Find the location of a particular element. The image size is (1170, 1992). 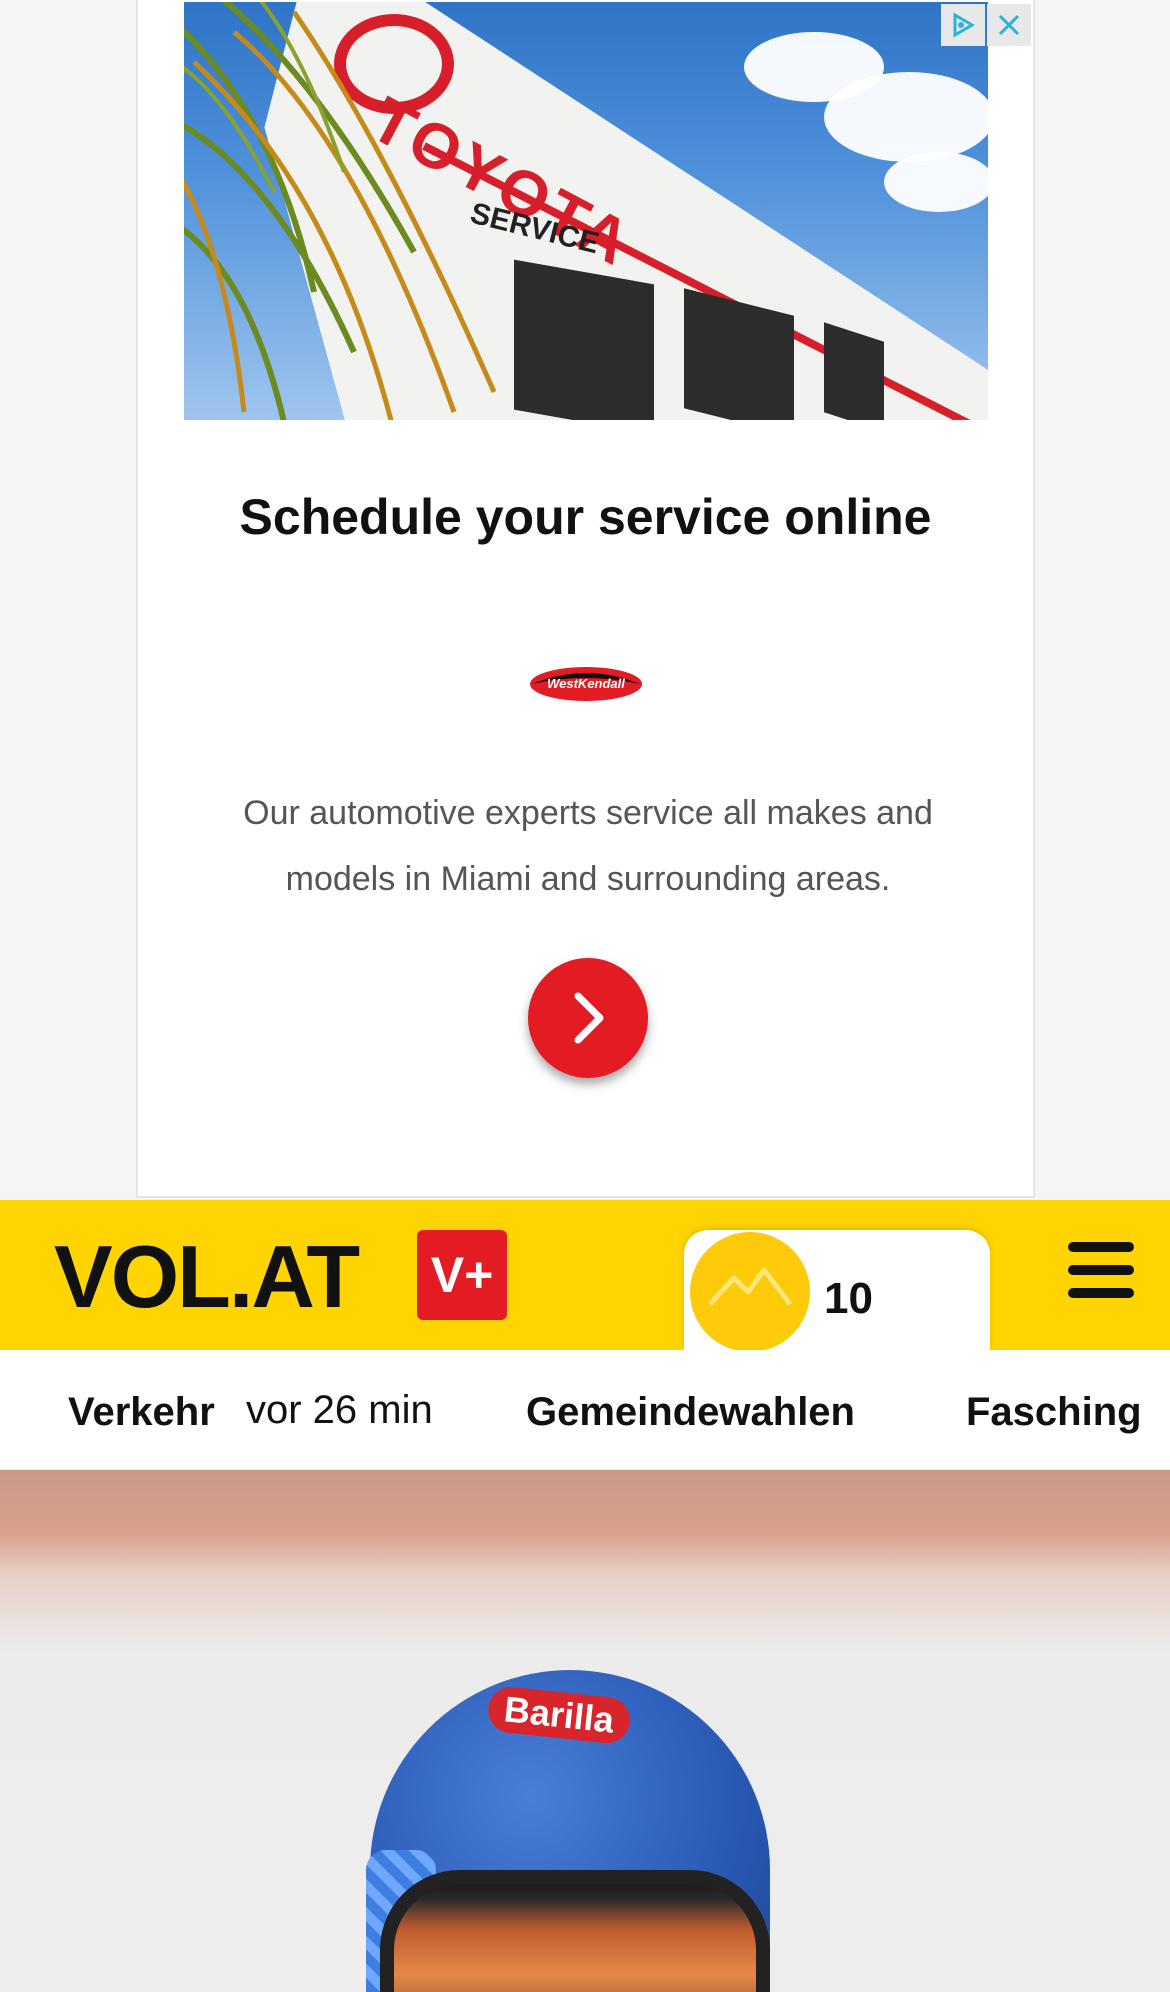

topic-verkehr: Verkehr is located at coordinates (141, 1412).